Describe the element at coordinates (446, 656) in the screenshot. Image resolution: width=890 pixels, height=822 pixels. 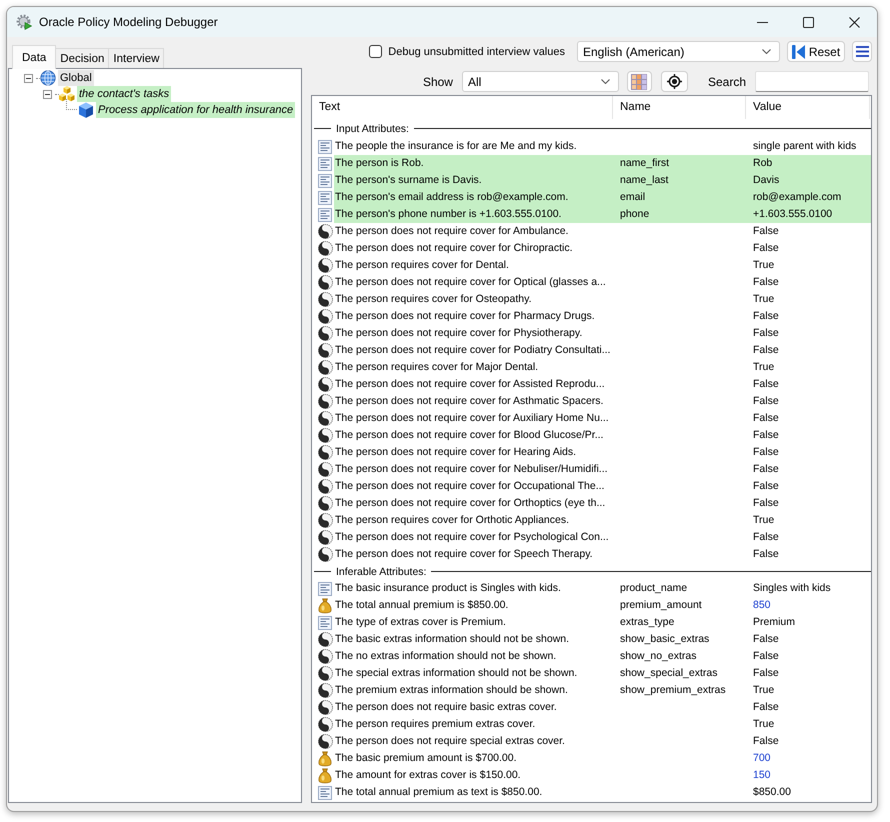
I see `attribute-text: The no extras information should not be shown.` at that location.